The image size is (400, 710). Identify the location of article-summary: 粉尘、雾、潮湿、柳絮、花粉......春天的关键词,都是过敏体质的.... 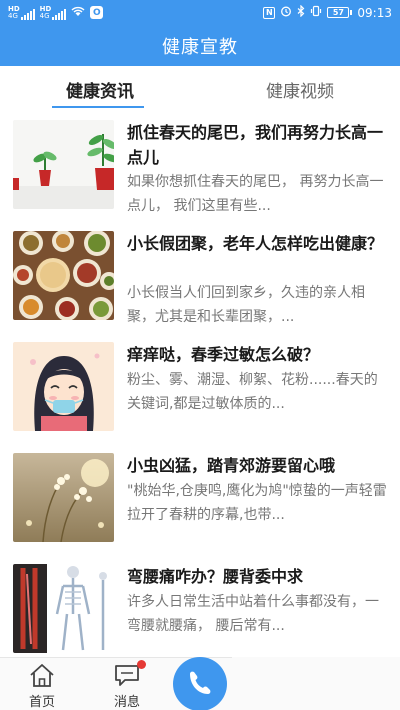
(252, 392).